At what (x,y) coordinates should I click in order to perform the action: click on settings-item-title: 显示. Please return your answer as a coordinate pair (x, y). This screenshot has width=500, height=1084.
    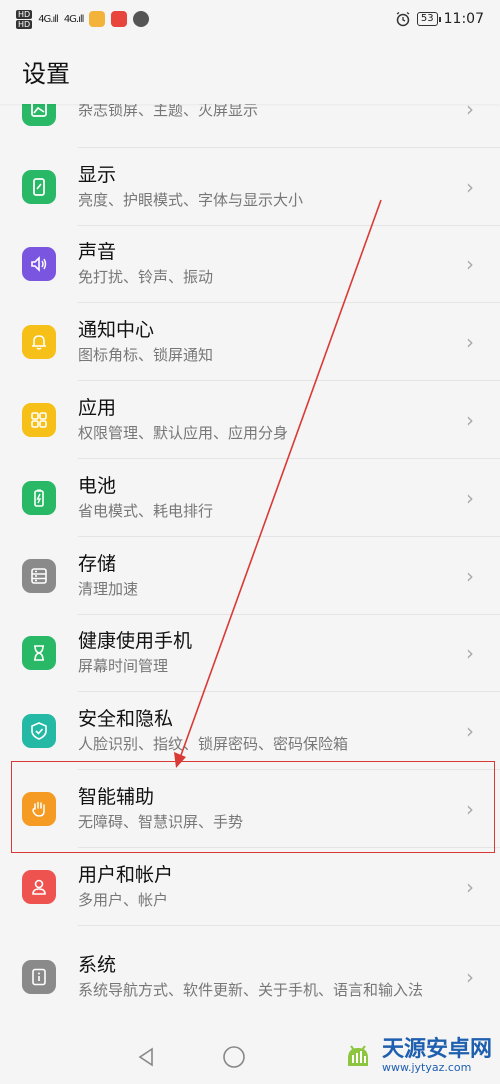
    Looking at the image, I should click on (97, 174).